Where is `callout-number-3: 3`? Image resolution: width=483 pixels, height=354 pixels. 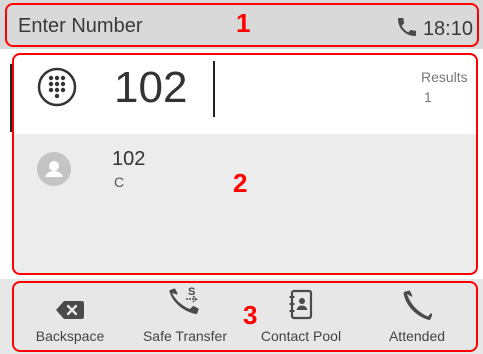 callout-number-3: 3 is located at coordinates (250, 315).